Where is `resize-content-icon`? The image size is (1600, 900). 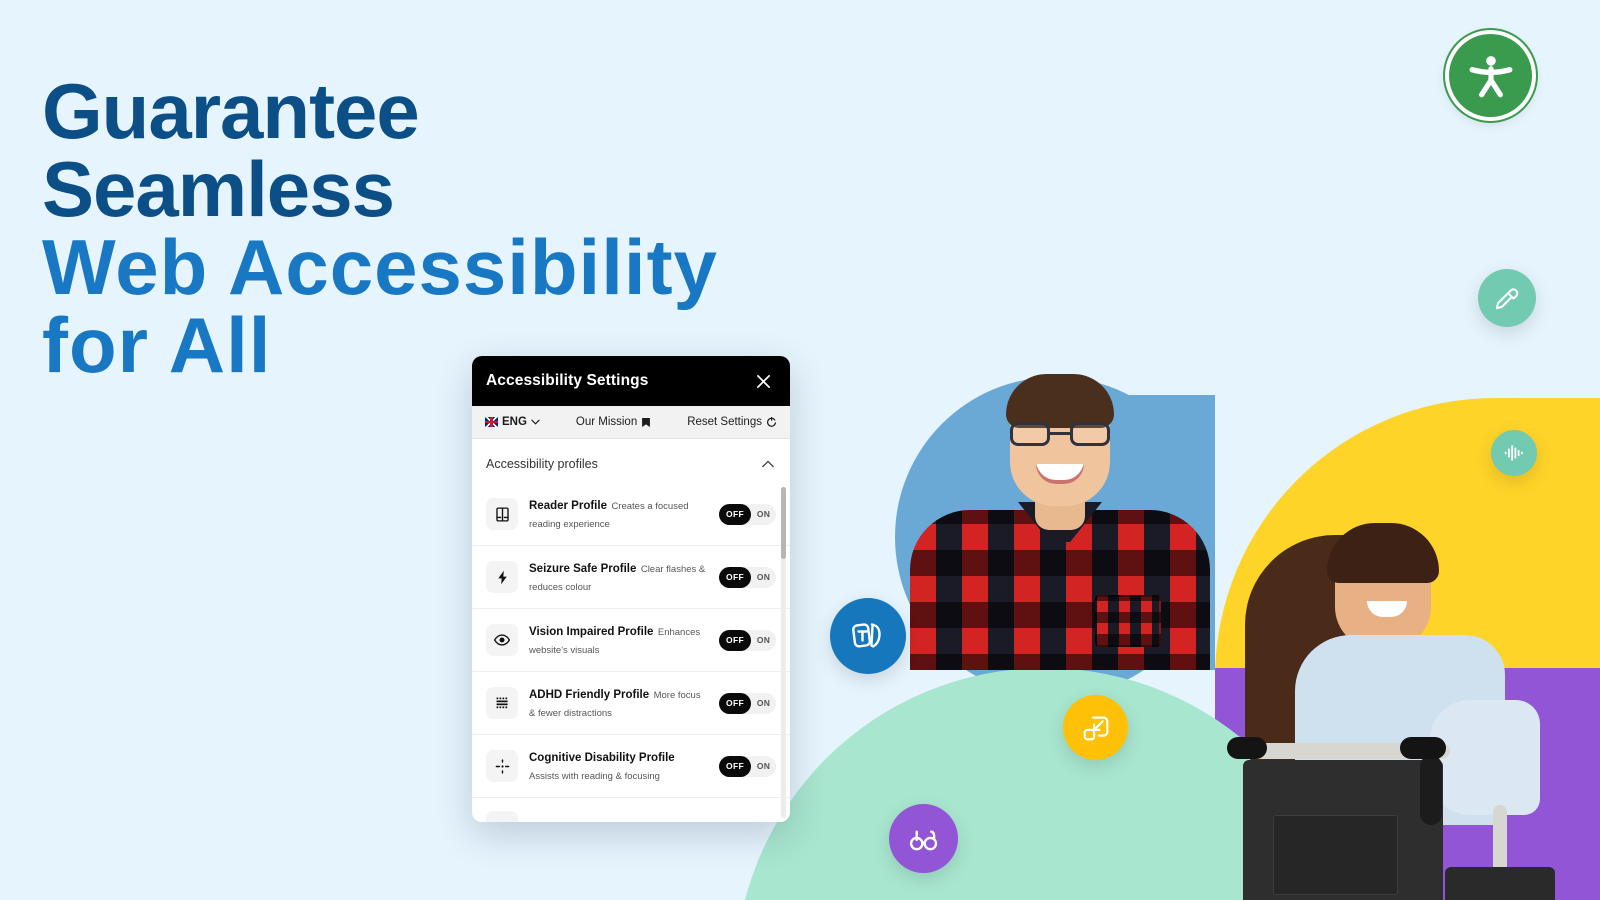 resize-content-icon is located at coordinates (1095, 728).